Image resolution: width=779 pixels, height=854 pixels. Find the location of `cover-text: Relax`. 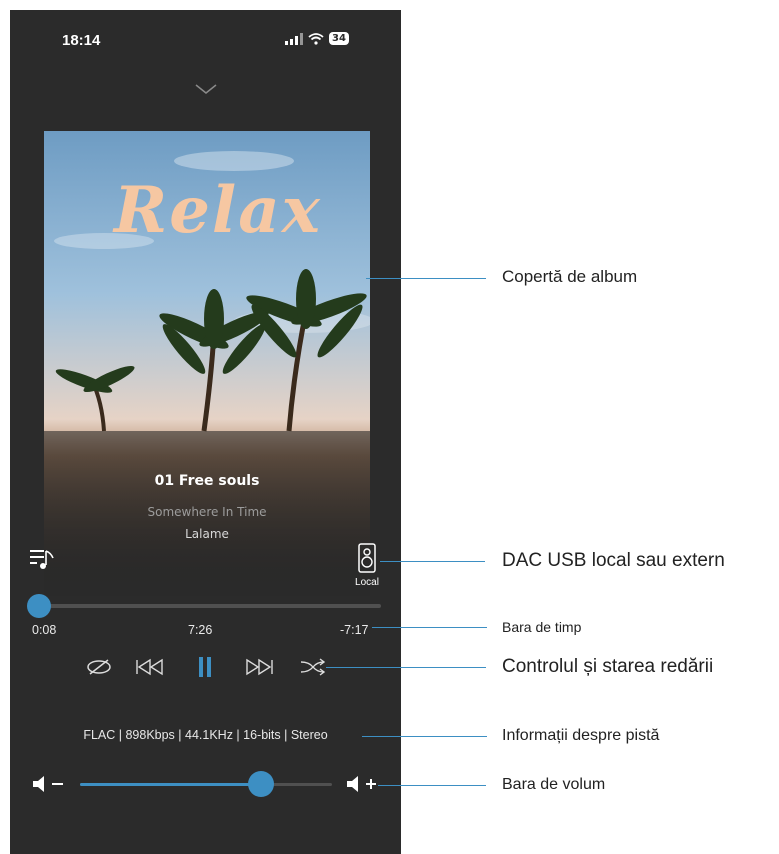

cover-text: Relax is located at coordinates (218, 210).